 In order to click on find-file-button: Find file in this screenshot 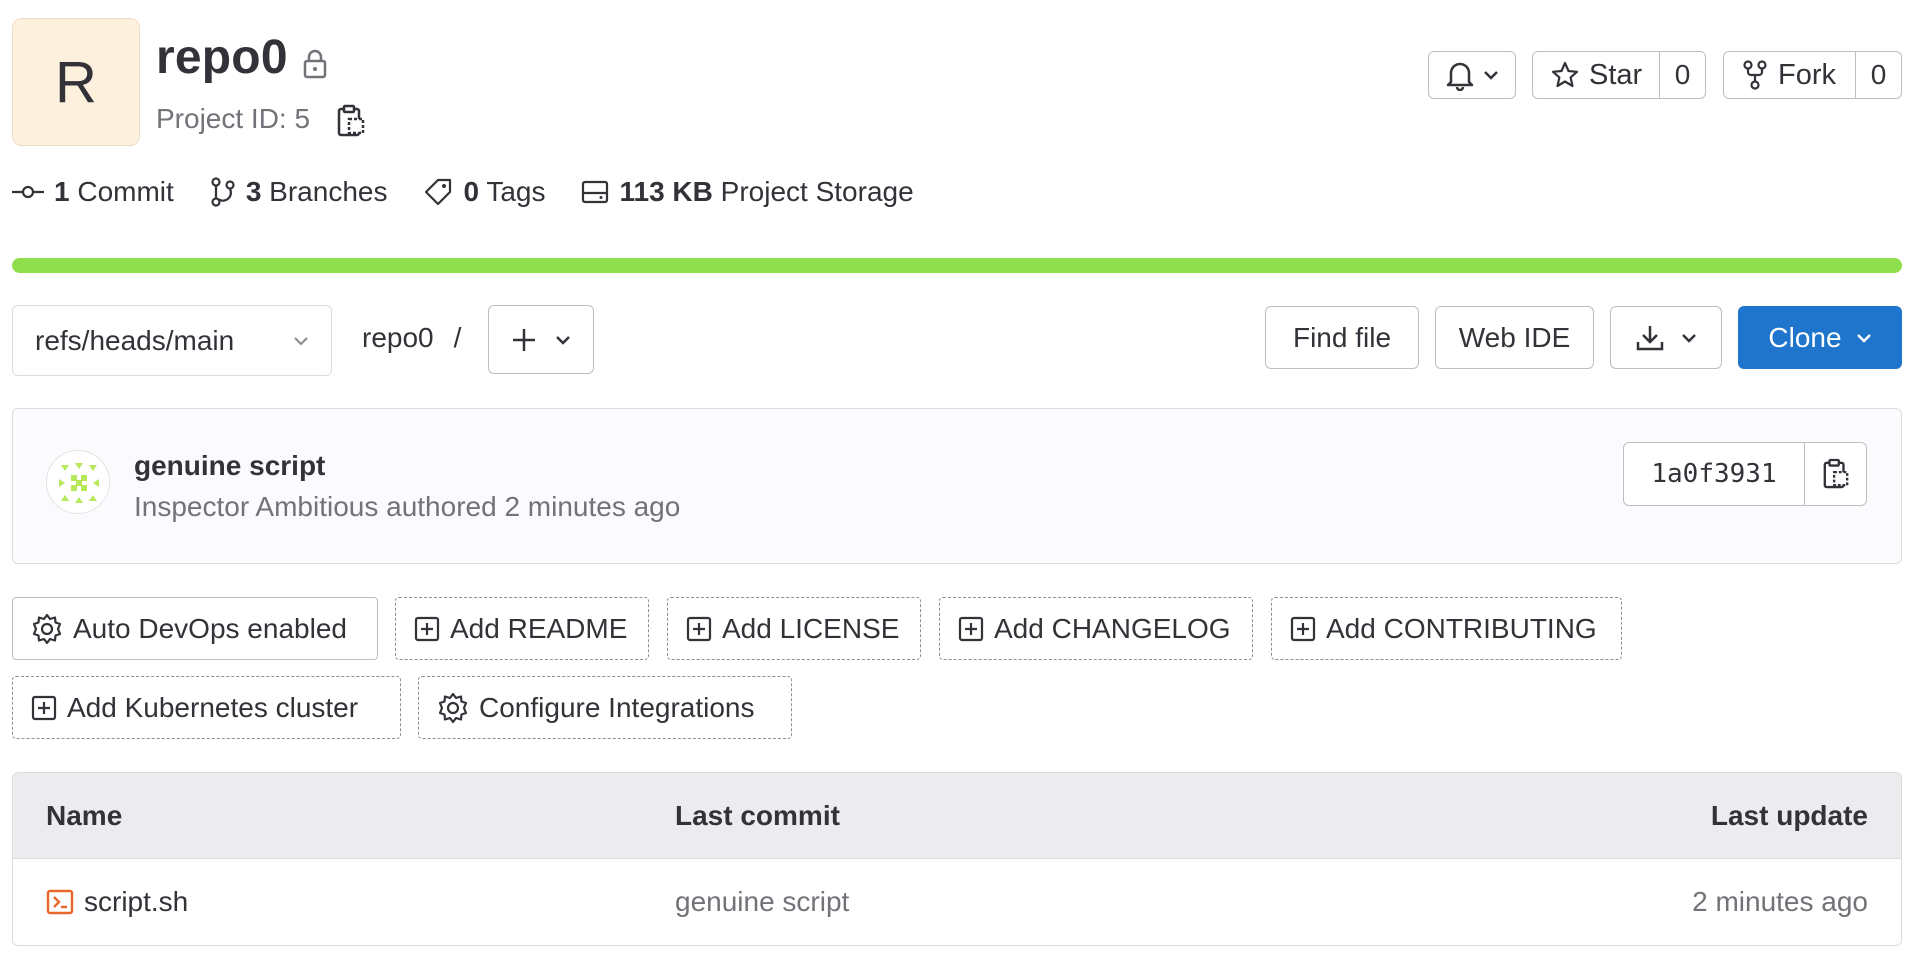, I will do `click(1342, 337)`.